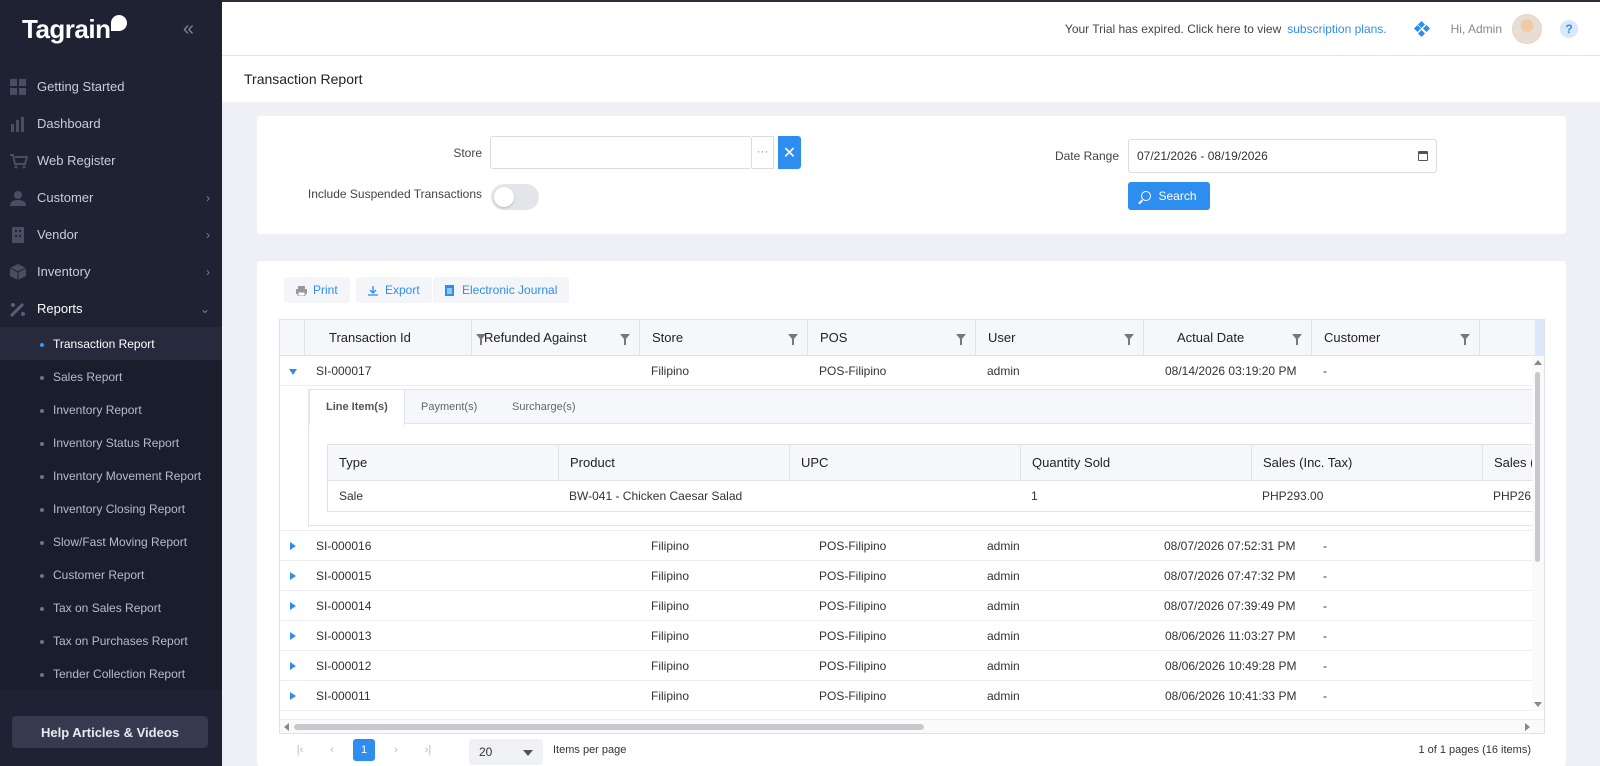 This screenshot has width=1600, height=766. I want to click on help-articles-button: Help Articles & Videos, so click(110, 732).